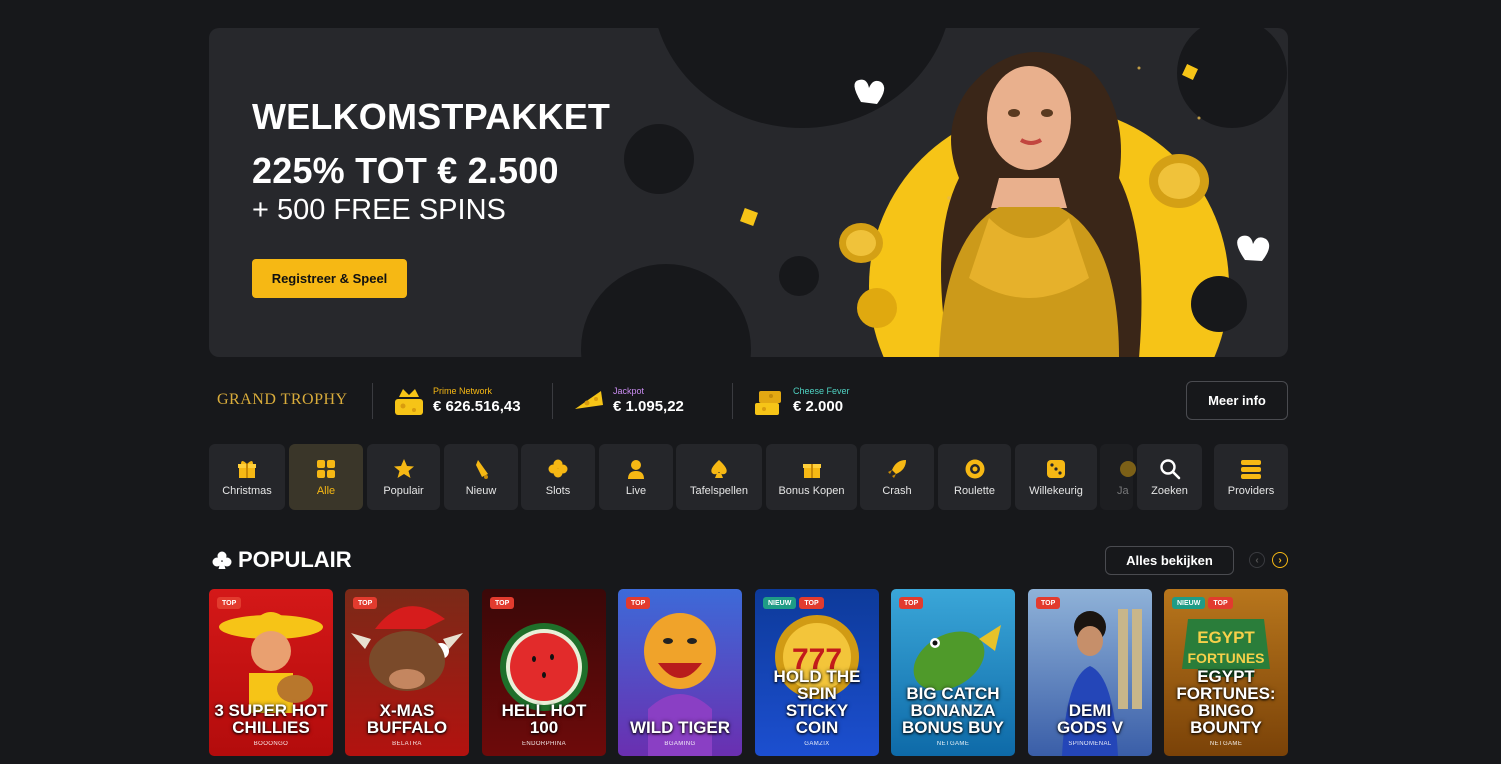 The height and width of the screenshot is (764, 1501). What do you see at coordinates (636, 490) in the screenshot?
I see `category-label: Live` at bounding box center [636, 490].